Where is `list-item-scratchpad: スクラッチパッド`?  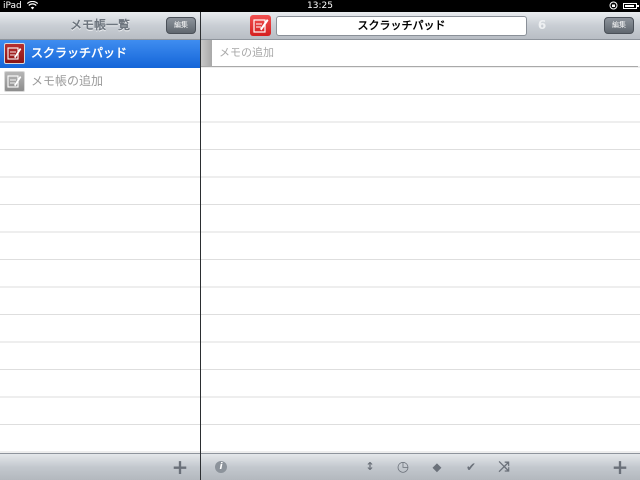
list-item-scratchpad: スクラッチパッド is located at coordinates (100, 54).